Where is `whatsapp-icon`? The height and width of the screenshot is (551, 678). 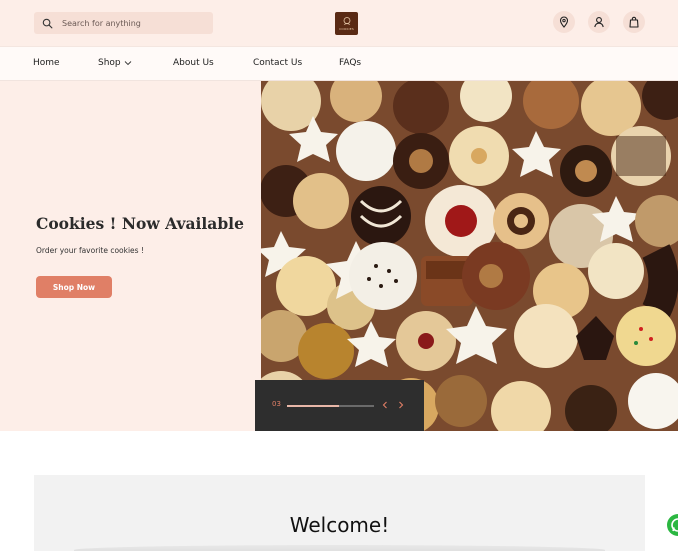
whatsapp-icon is located at coordinates (674, 525).